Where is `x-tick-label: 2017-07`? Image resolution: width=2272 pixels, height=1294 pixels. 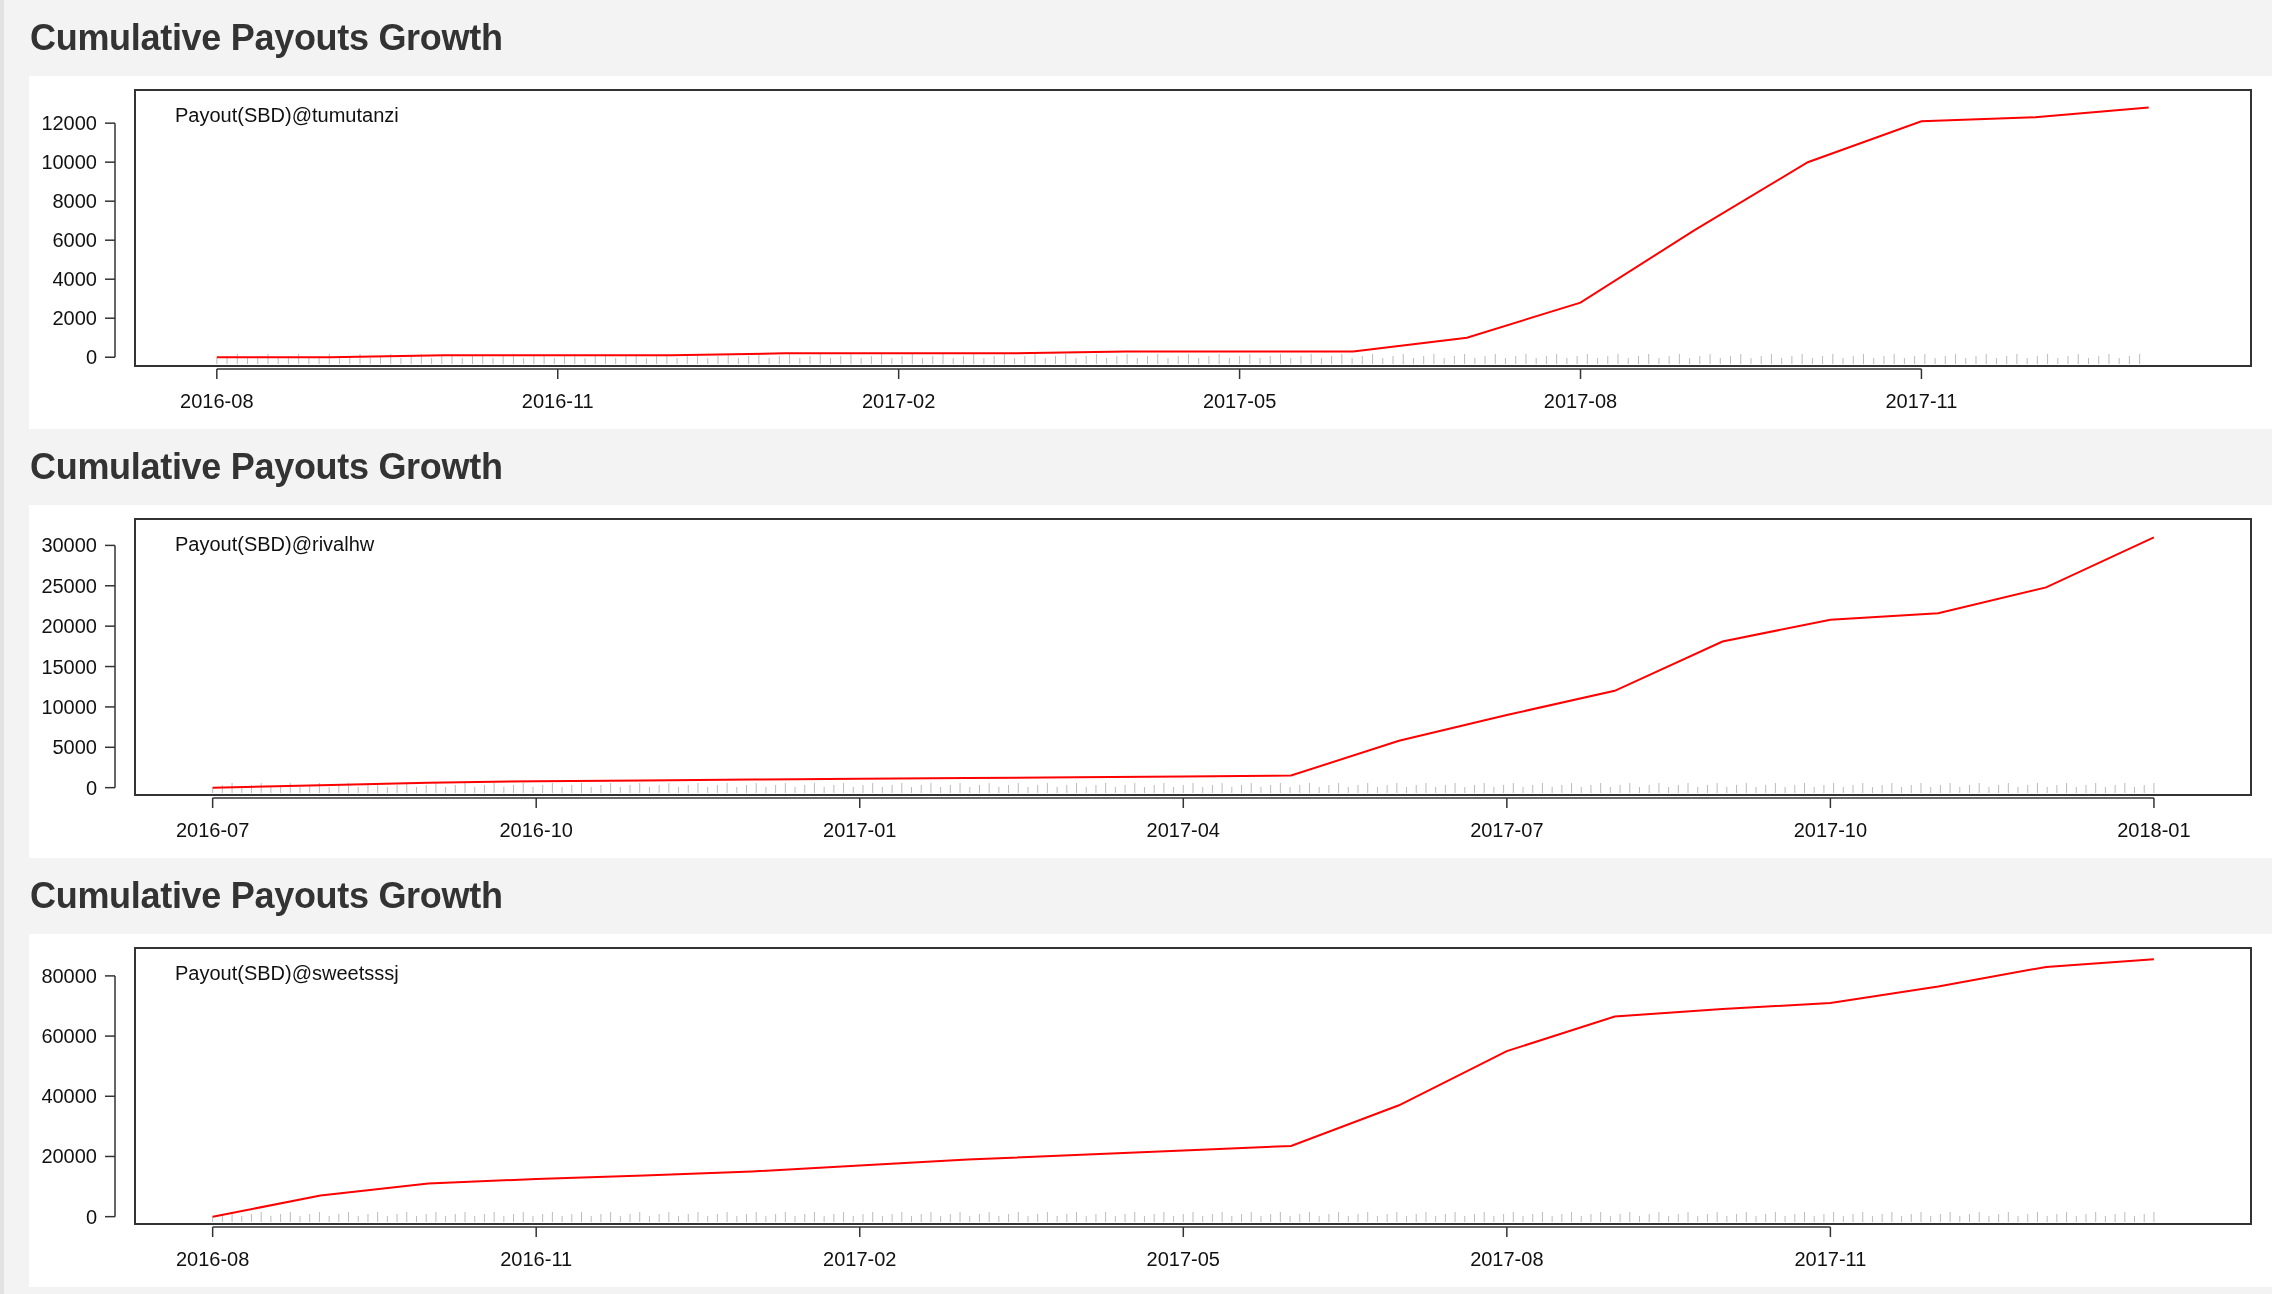 x-tick-label: 2017-07 is located at coordinates (1507, 830).